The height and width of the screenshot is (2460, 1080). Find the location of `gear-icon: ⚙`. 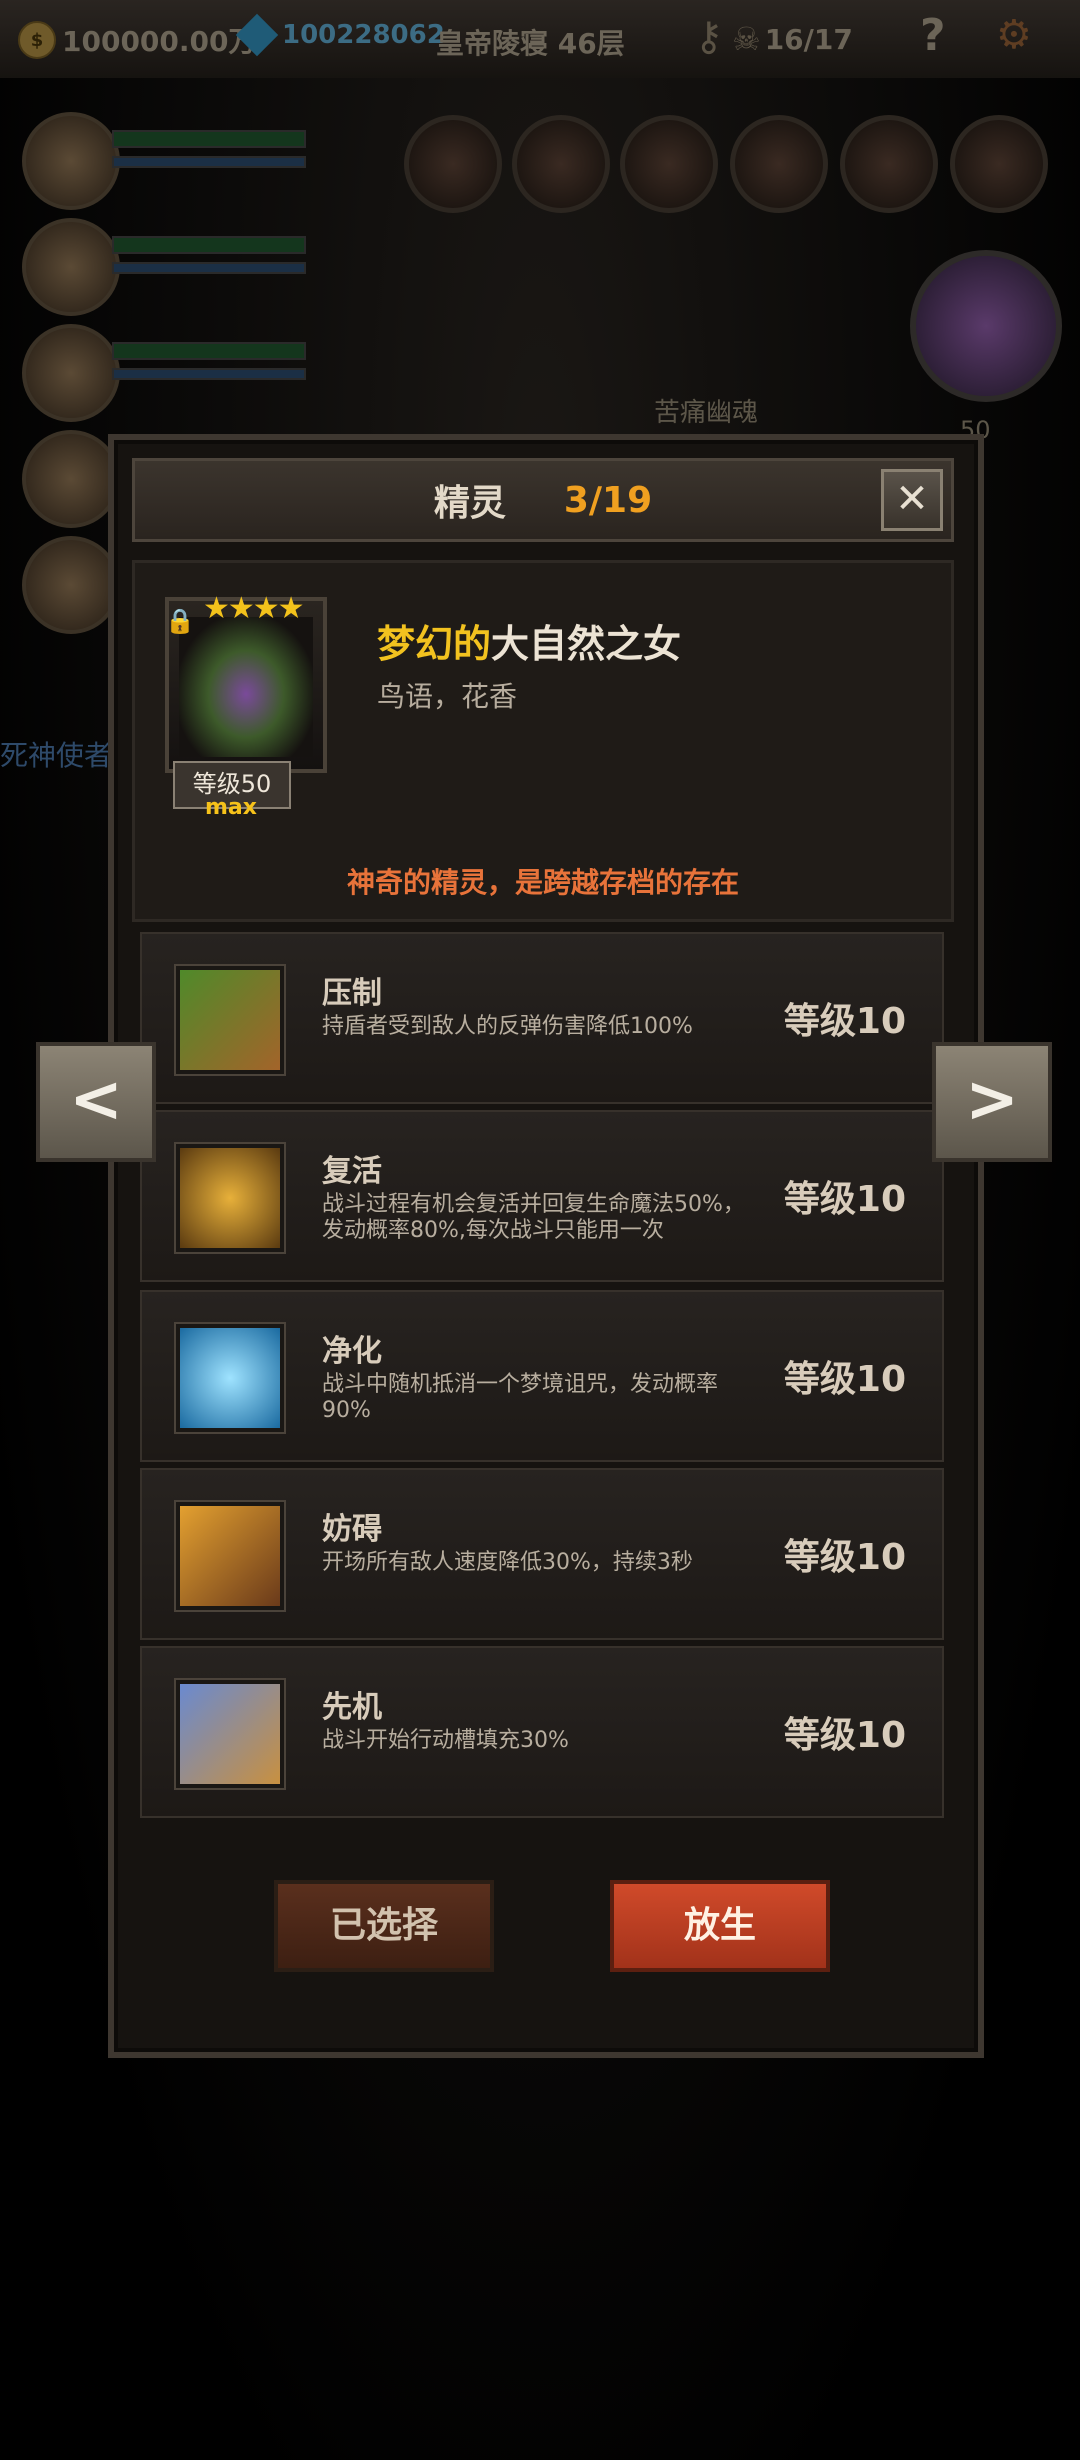

gear-icon: ⚙ is located at coordinates (1014, 35).